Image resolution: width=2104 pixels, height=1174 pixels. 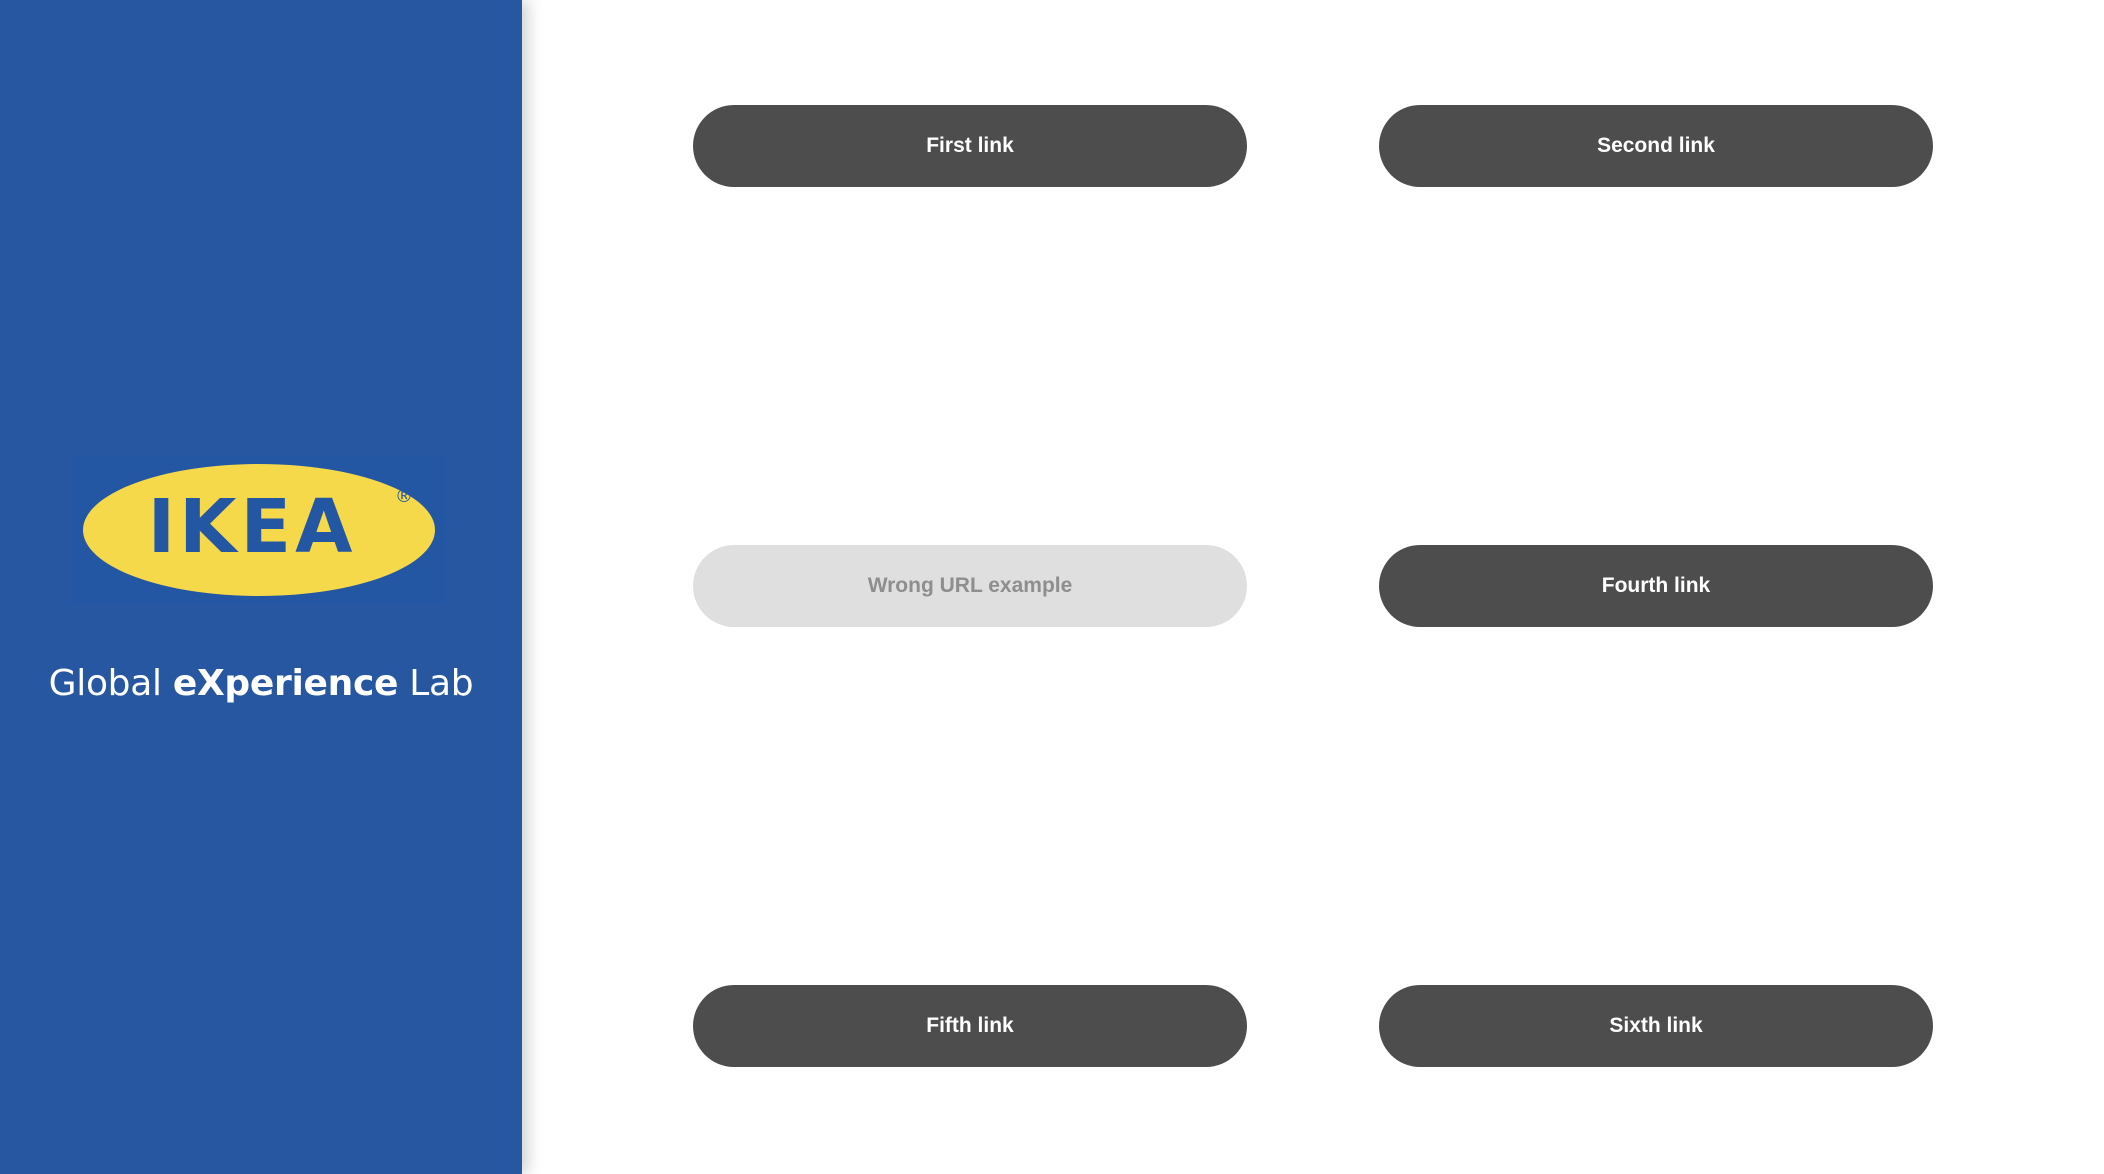 What do you see at coordinates (970, 146) in the screenshot?
I see `first-link-button: First link` at bounding box center [970, 146].